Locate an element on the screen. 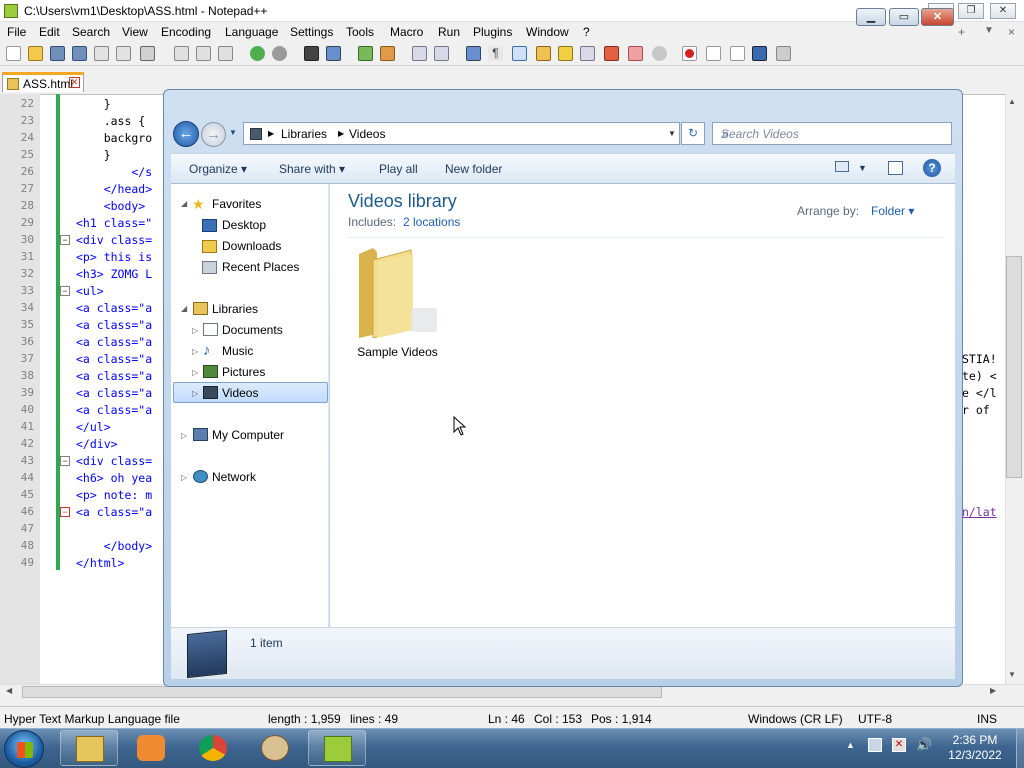 This screenshot has width=1024, height=768. expand-favorites-icon: ◢ is located at coordinates (184, 203).